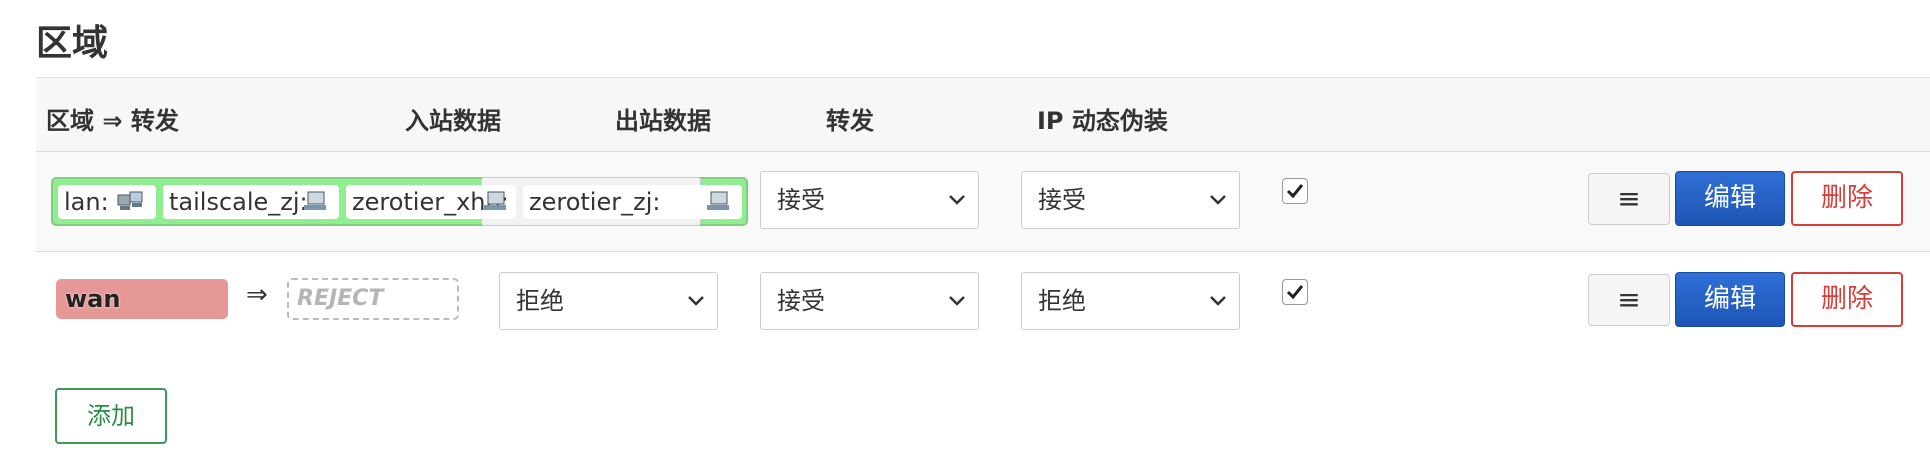  I want to click on zone-chip: tailscale_zj:, so click(251, 202).